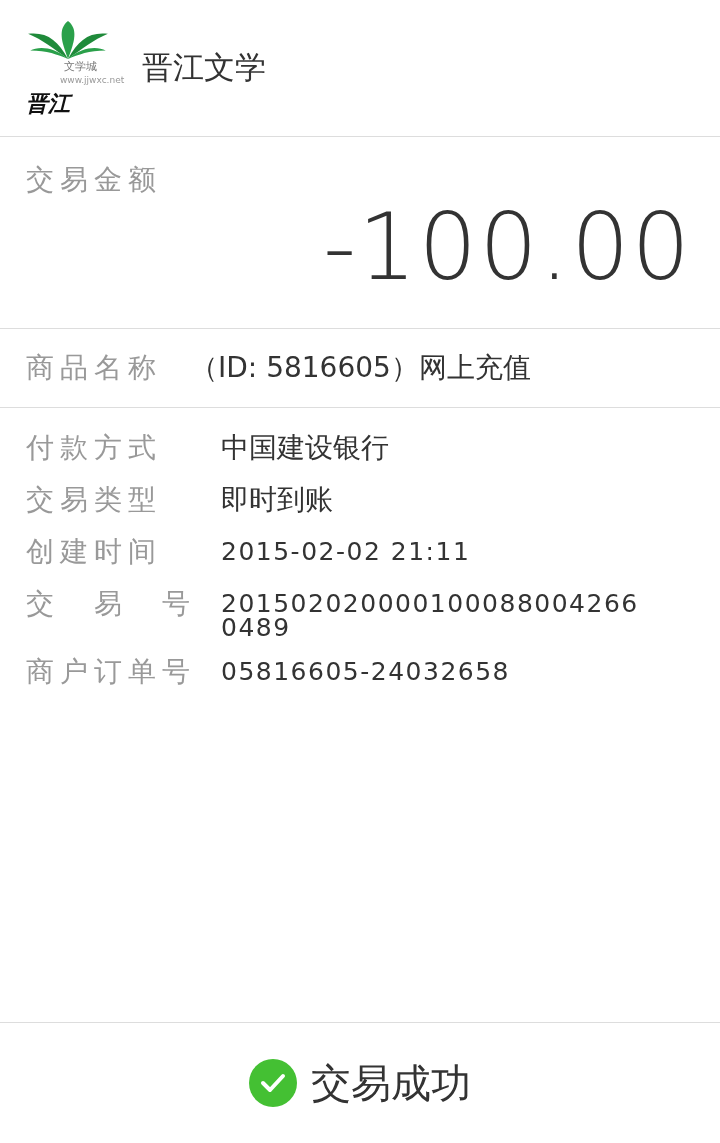 This screenshot has width=720, height=1143. What do you see at coordinates (391, 1083) in the screenshot?
I see `status-text: 交易成功` at bounding box center [391, 1083].